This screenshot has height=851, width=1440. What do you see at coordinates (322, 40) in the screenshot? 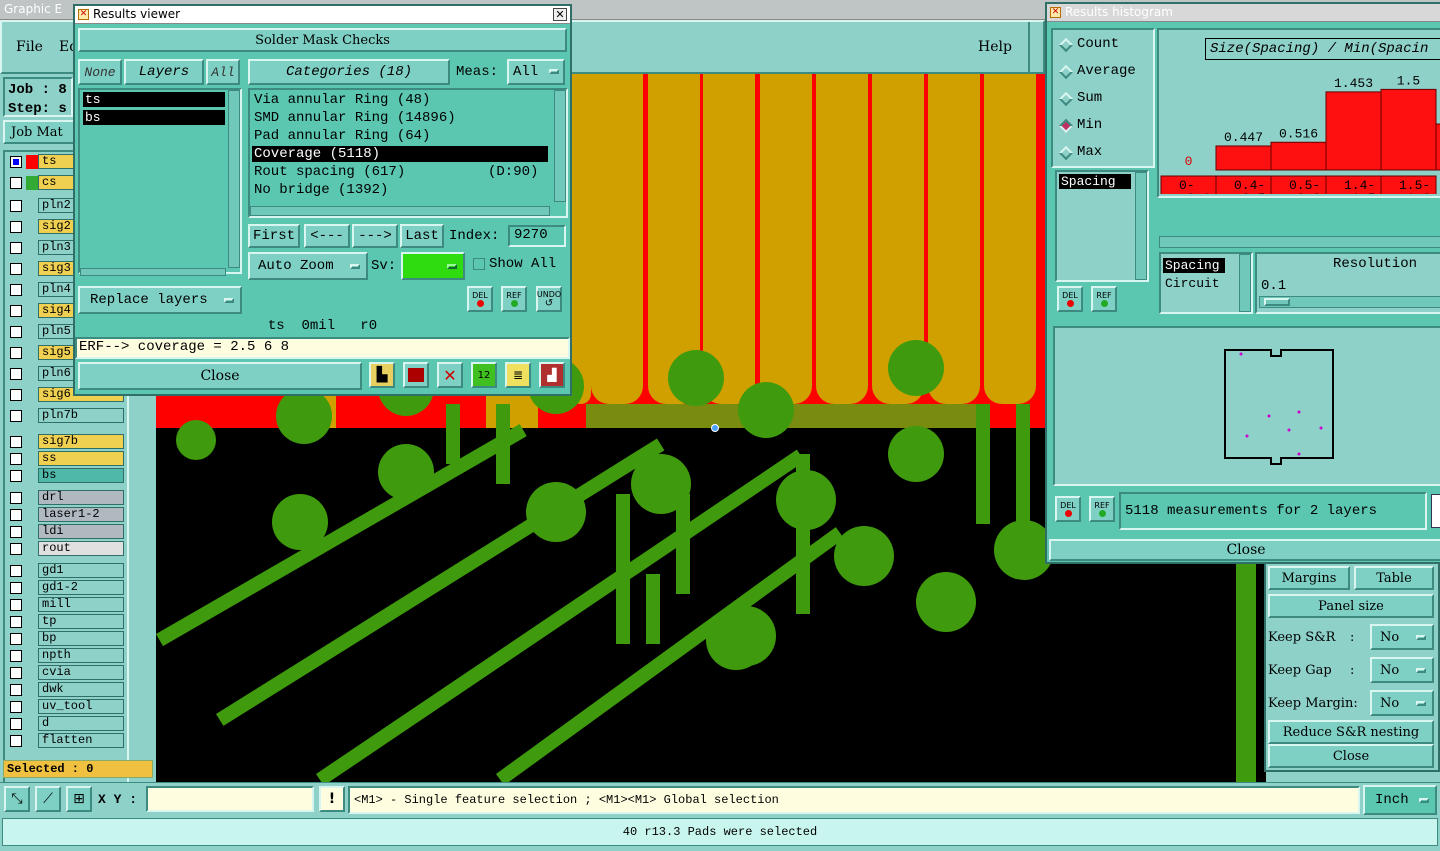
I see `solder-mask-checks-button: Solder Mask Checks` at bounding box center [322, 40].